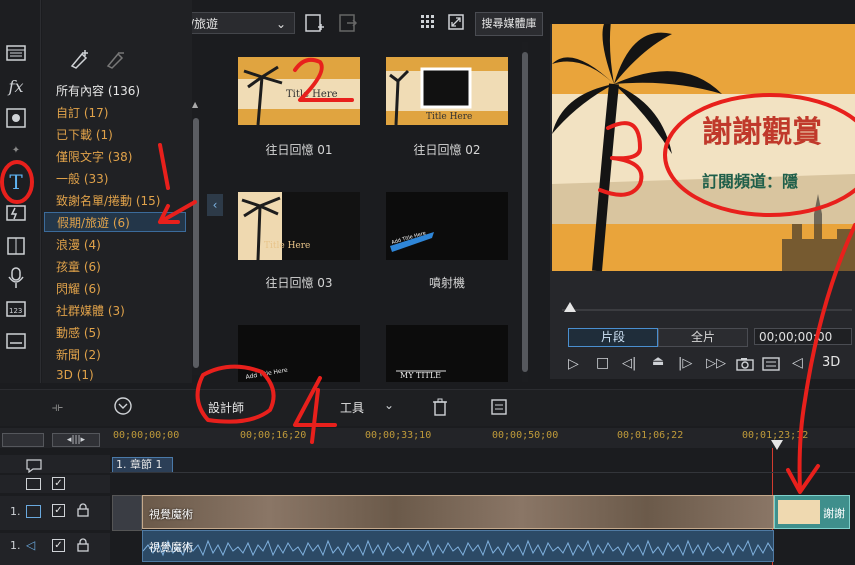 The height and width of the screenshot is (565, 855). What do you see at coordinates (235, 394) in the screenshot?
I see `annotation-circle-designer` at bounding box center [235, 394].